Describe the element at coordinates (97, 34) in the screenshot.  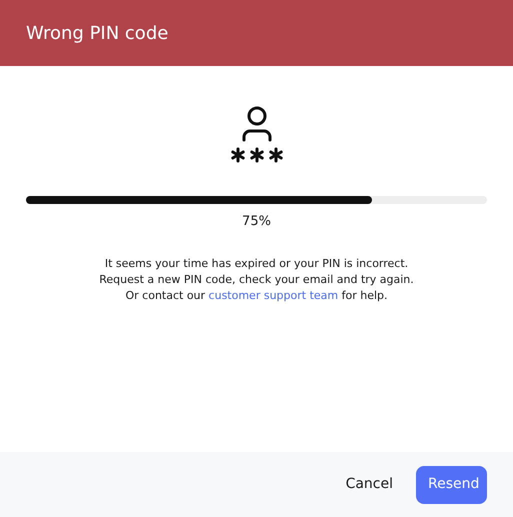
I see `dialog-title: Wrong PIN code` at that location.